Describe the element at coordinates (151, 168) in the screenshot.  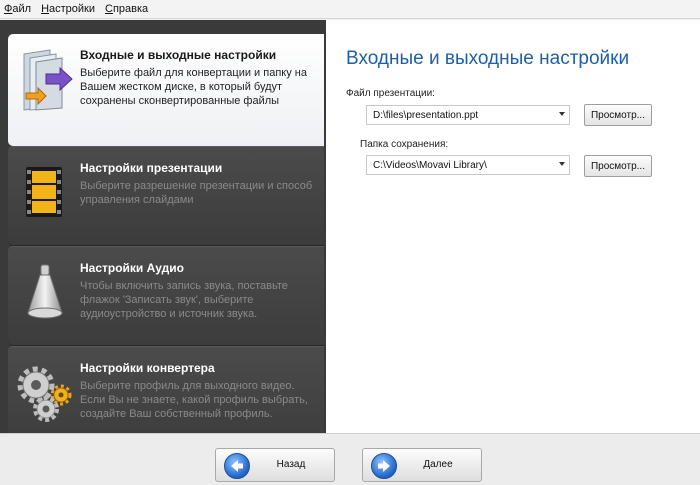
I see `nav-item-title: Настройки презентации` at that location.